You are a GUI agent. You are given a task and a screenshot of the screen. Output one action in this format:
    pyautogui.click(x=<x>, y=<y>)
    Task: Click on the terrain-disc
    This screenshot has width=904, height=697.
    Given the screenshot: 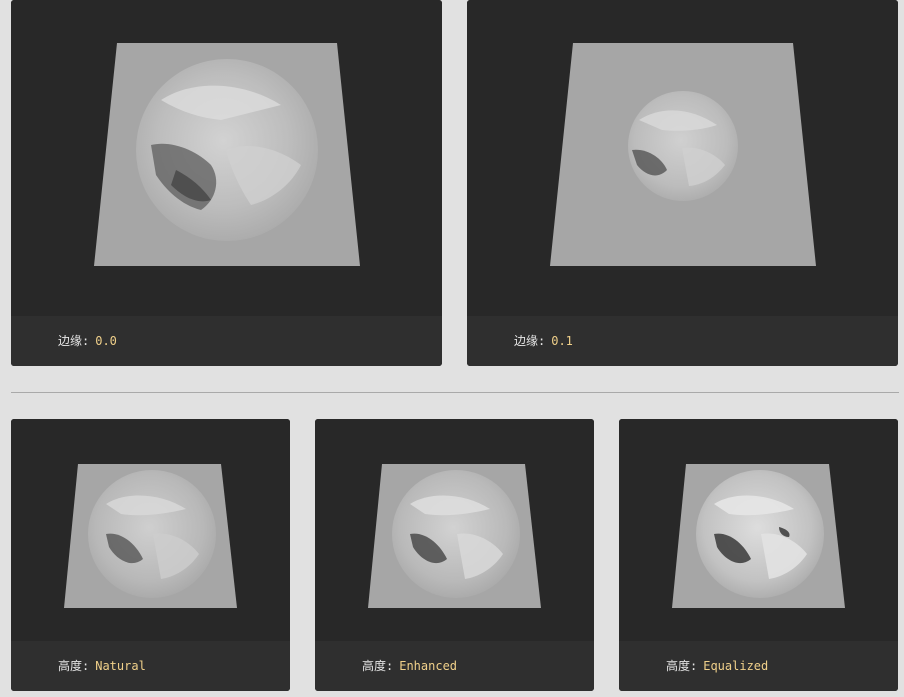 What is the action you would take?
    pyautogui.click(x=683, y=146)
    